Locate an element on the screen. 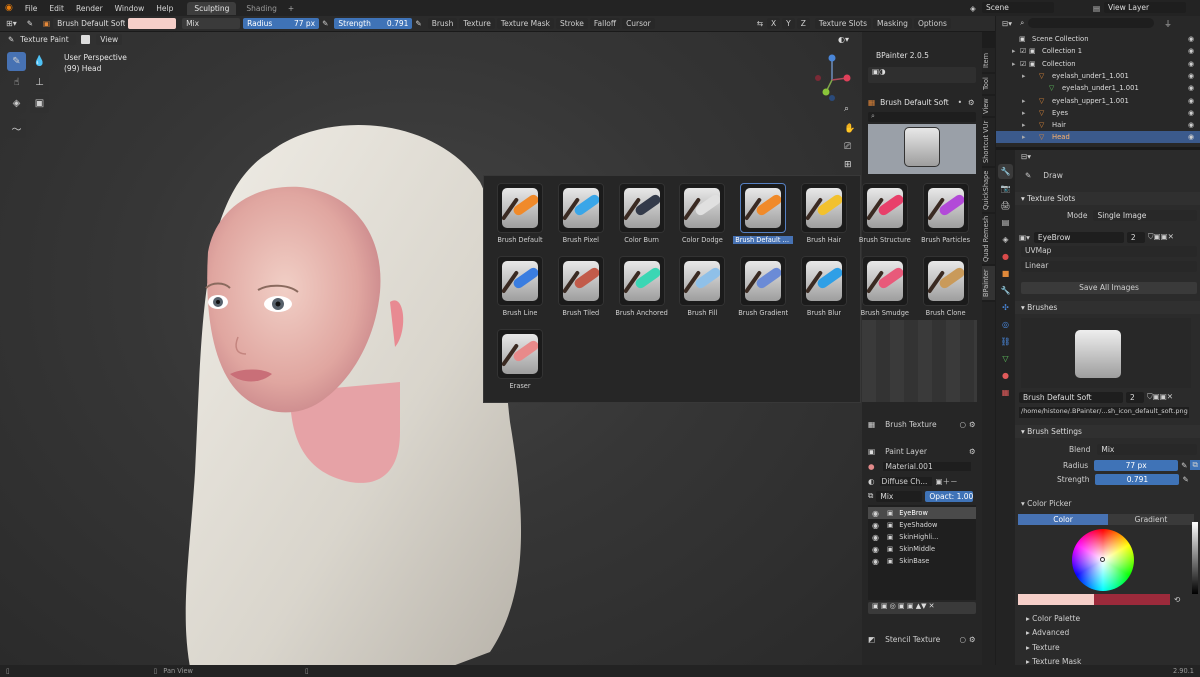  layer-item: ◉ ▣ EyeBrow is located at coordinates (922, 513).